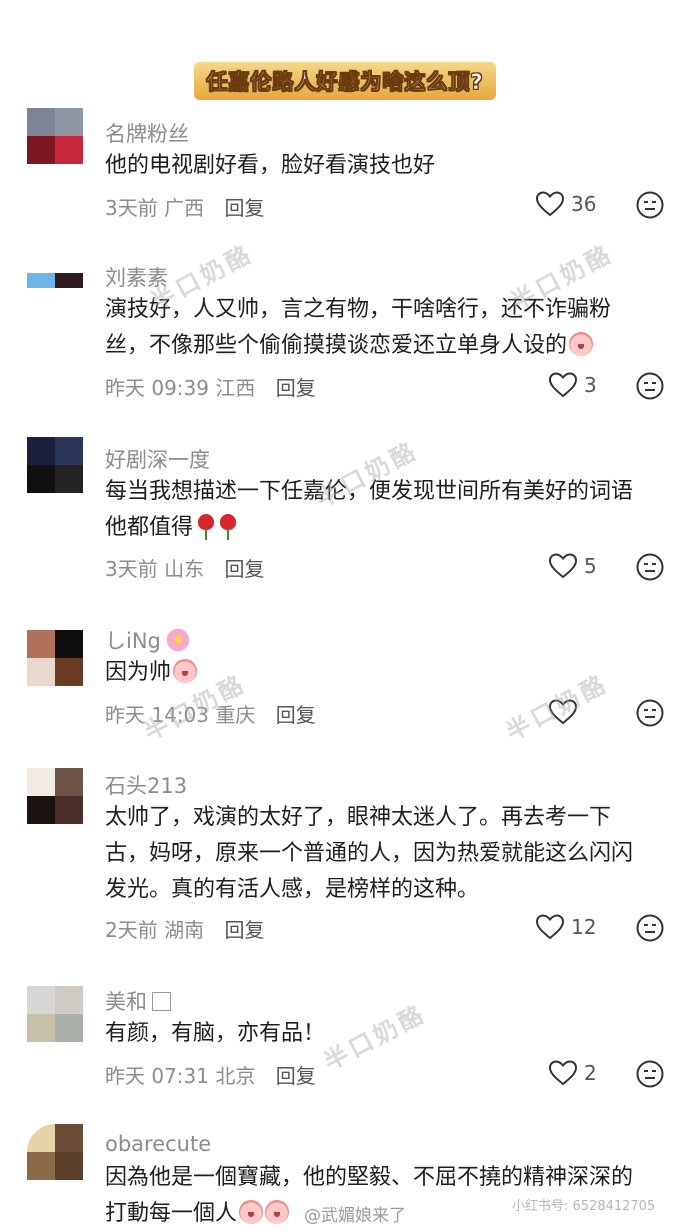 The height and width of the screenshot is (1232, 690). What do you see at coordinates (161, 1001) in the screenshot?
I see `square-icon` at bounding box center [161, 1001].